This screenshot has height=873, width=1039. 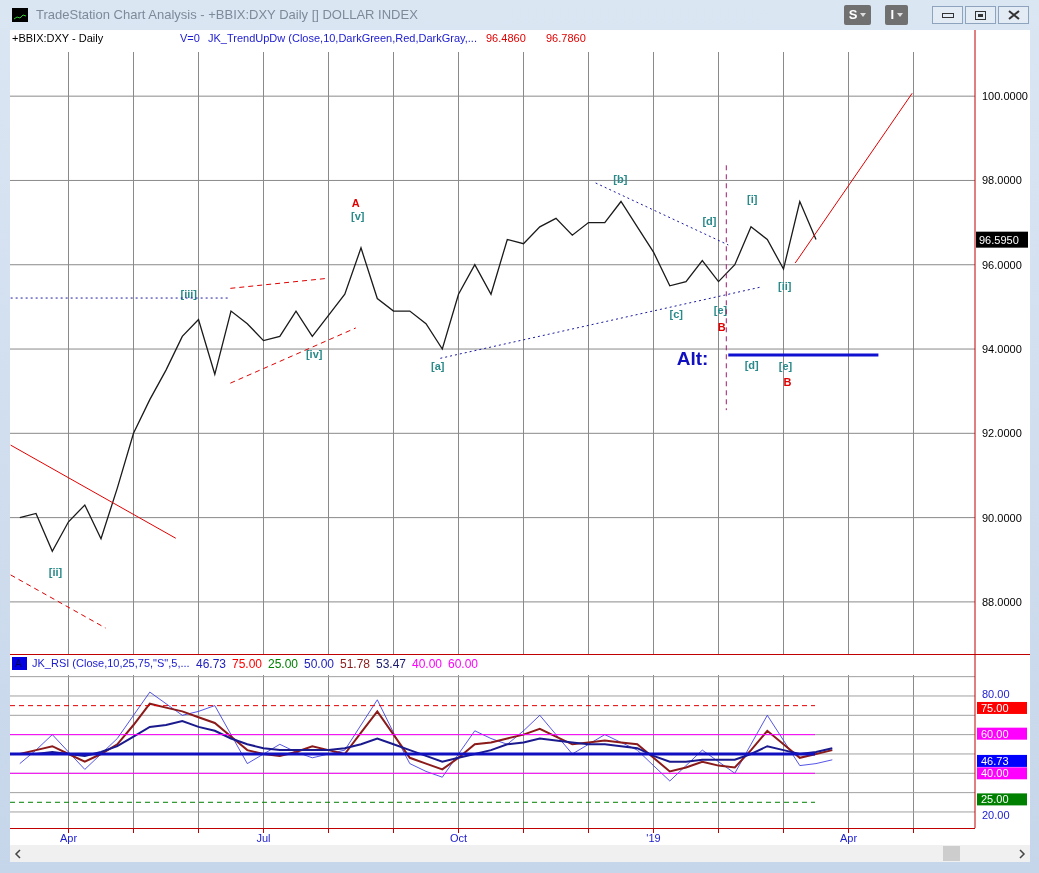 What do you see at coordinates (314, 354) in the screenshot?
I see `wave-label: [iv]` at bounding box center [314, 354].